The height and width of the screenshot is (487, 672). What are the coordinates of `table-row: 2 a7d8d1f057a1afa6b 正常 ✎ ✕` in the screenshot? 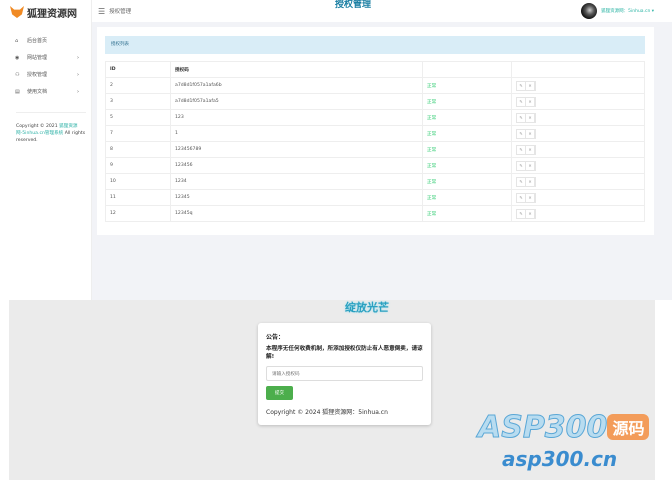 It's located at (375, 85).